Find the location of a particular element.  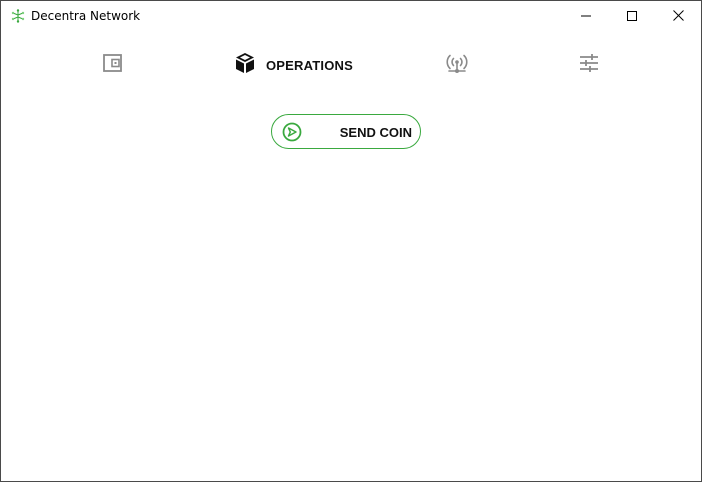

maximize-button is located at coordinates (632, 16).